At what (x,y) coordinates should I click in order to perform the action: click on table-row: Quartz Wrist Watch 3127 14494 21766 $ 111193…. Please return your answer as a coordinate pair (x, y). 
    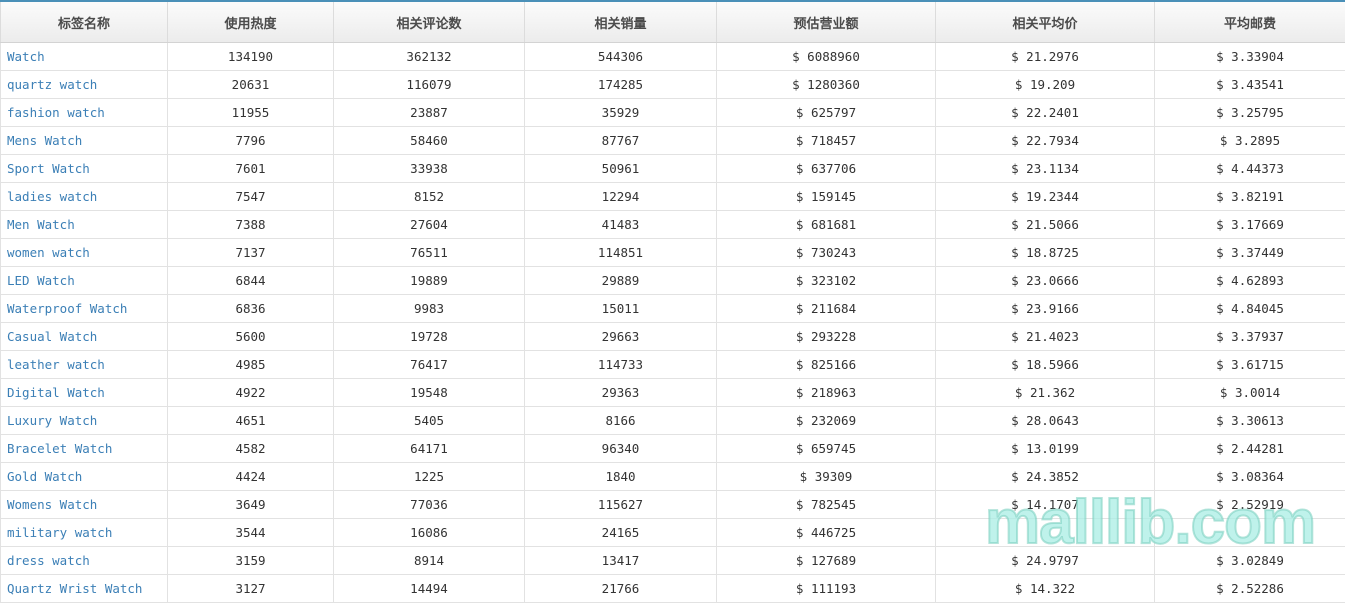
    Looking at the image, I should click on (672, 588).